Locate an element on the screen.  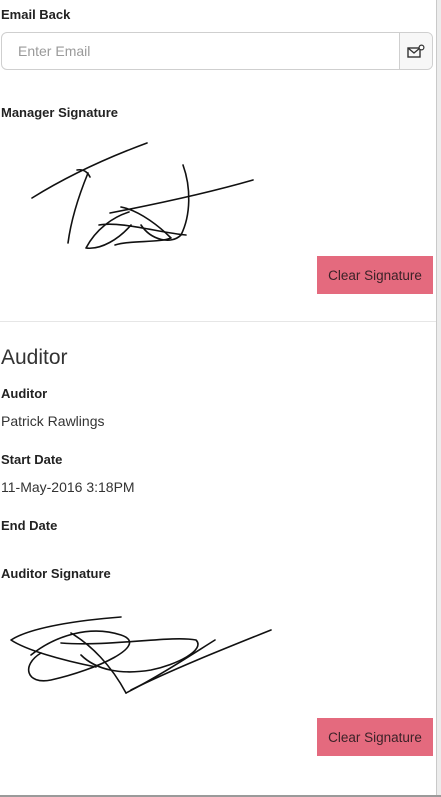
email-input is located at coordinates (200, 51).